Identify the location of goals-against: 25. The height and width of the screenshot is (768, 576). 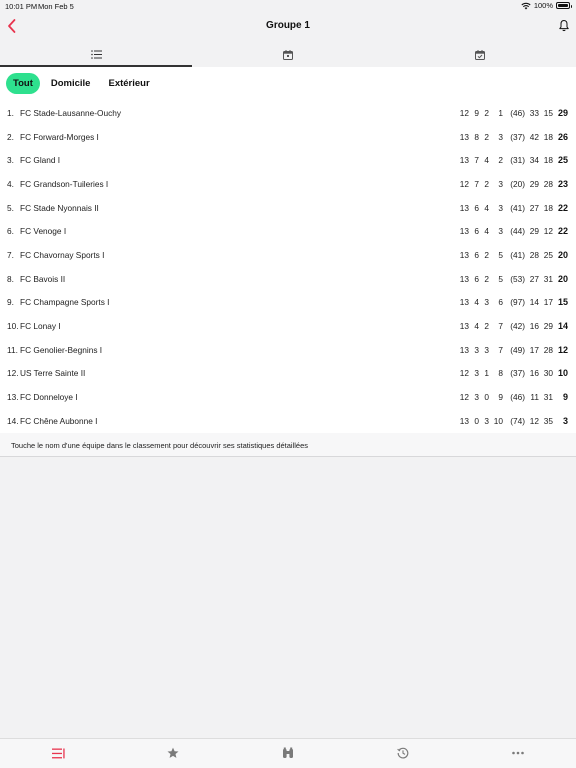
(548, 254).